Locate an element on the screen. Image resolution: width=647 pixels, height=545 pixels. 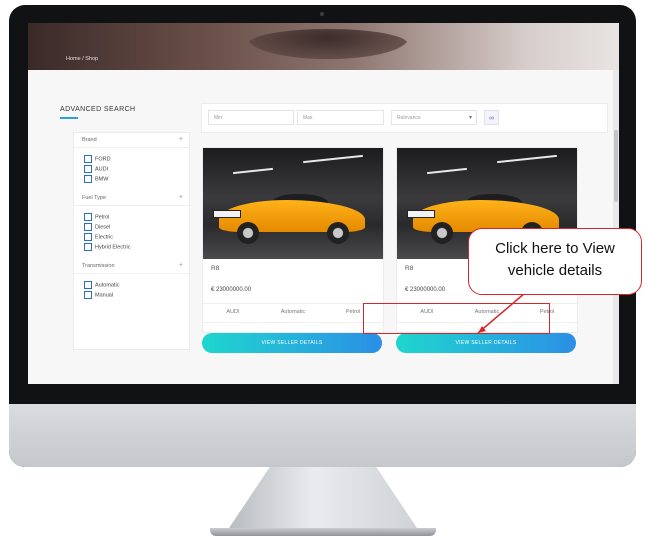
max-price-input: Max is located at coordinates (340, 117).